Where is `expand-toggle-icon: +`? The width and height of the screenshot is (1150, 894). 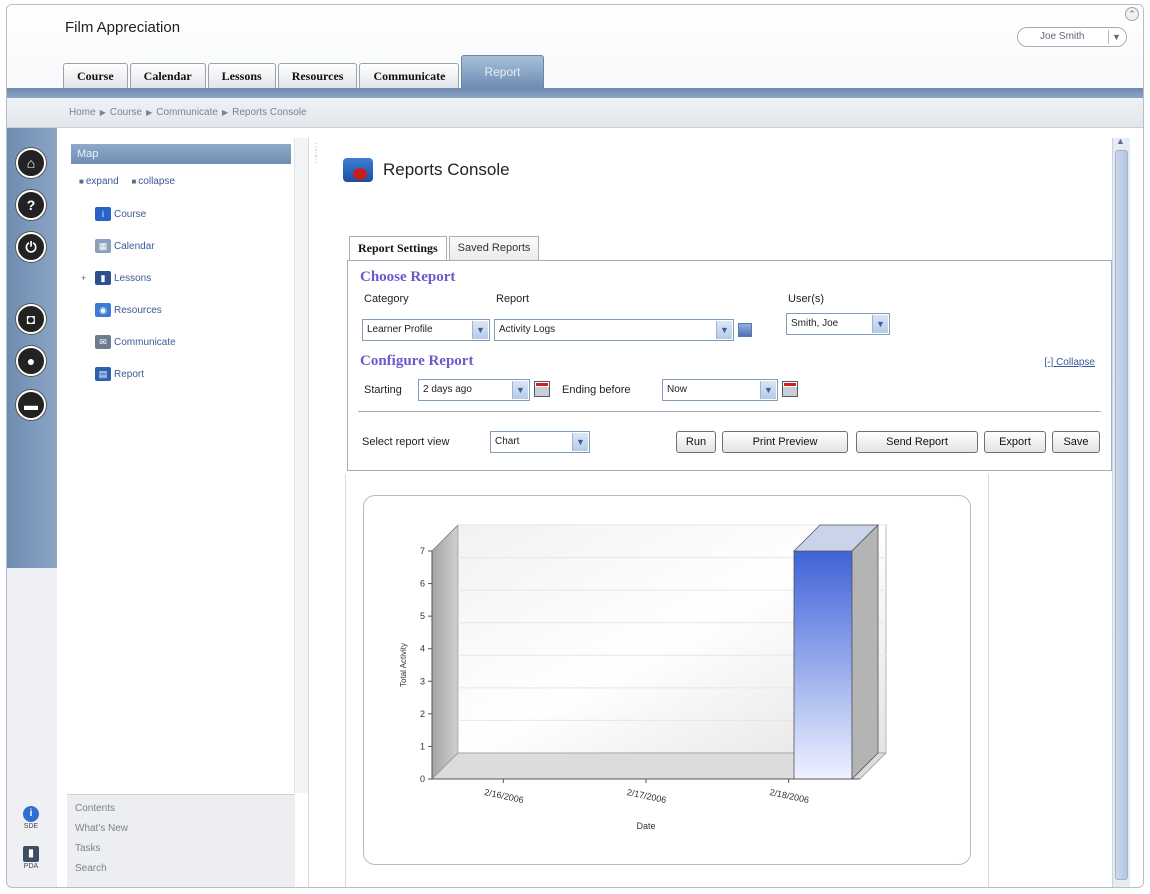
expand-toggle-icon: + is located at coordinates (88, 278).